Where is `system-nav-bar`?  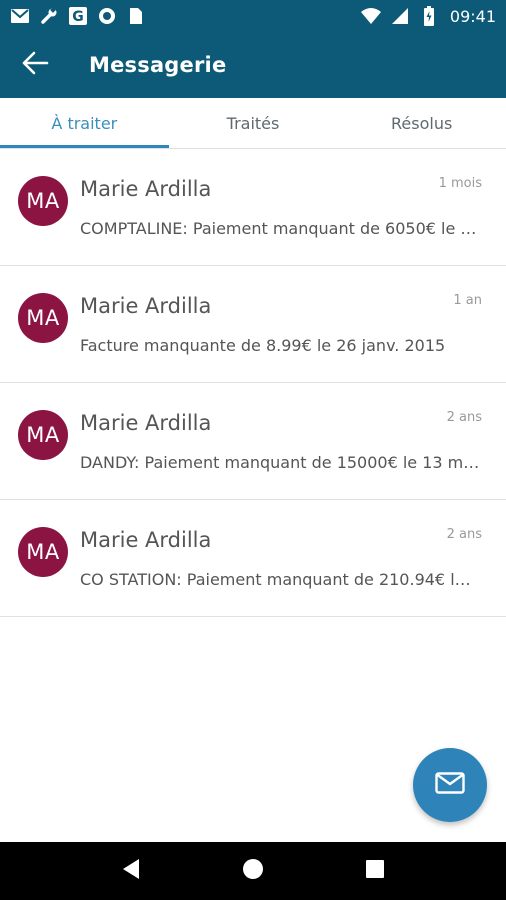 system-nav-bar is located at coordinates (253, 871).